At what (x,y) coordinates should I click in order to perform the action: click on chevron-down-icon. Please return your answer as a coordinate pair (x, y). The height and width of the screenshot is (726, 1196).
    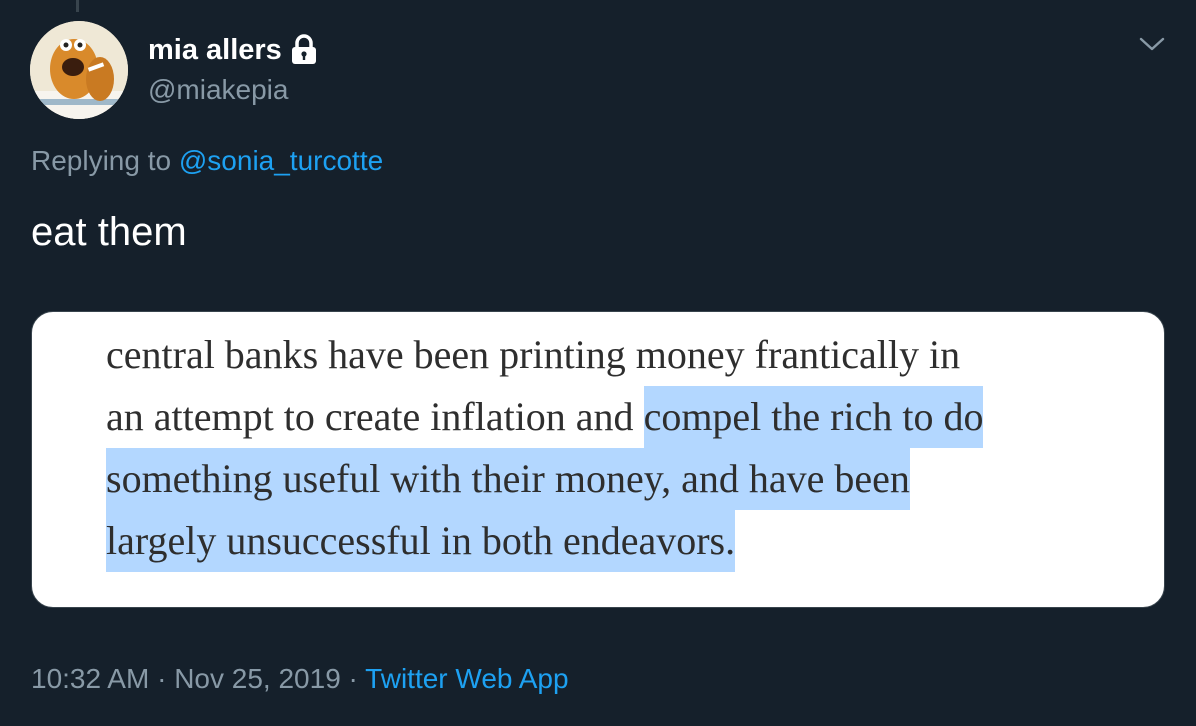
    Looking at the image, I should click on (1152, 44).